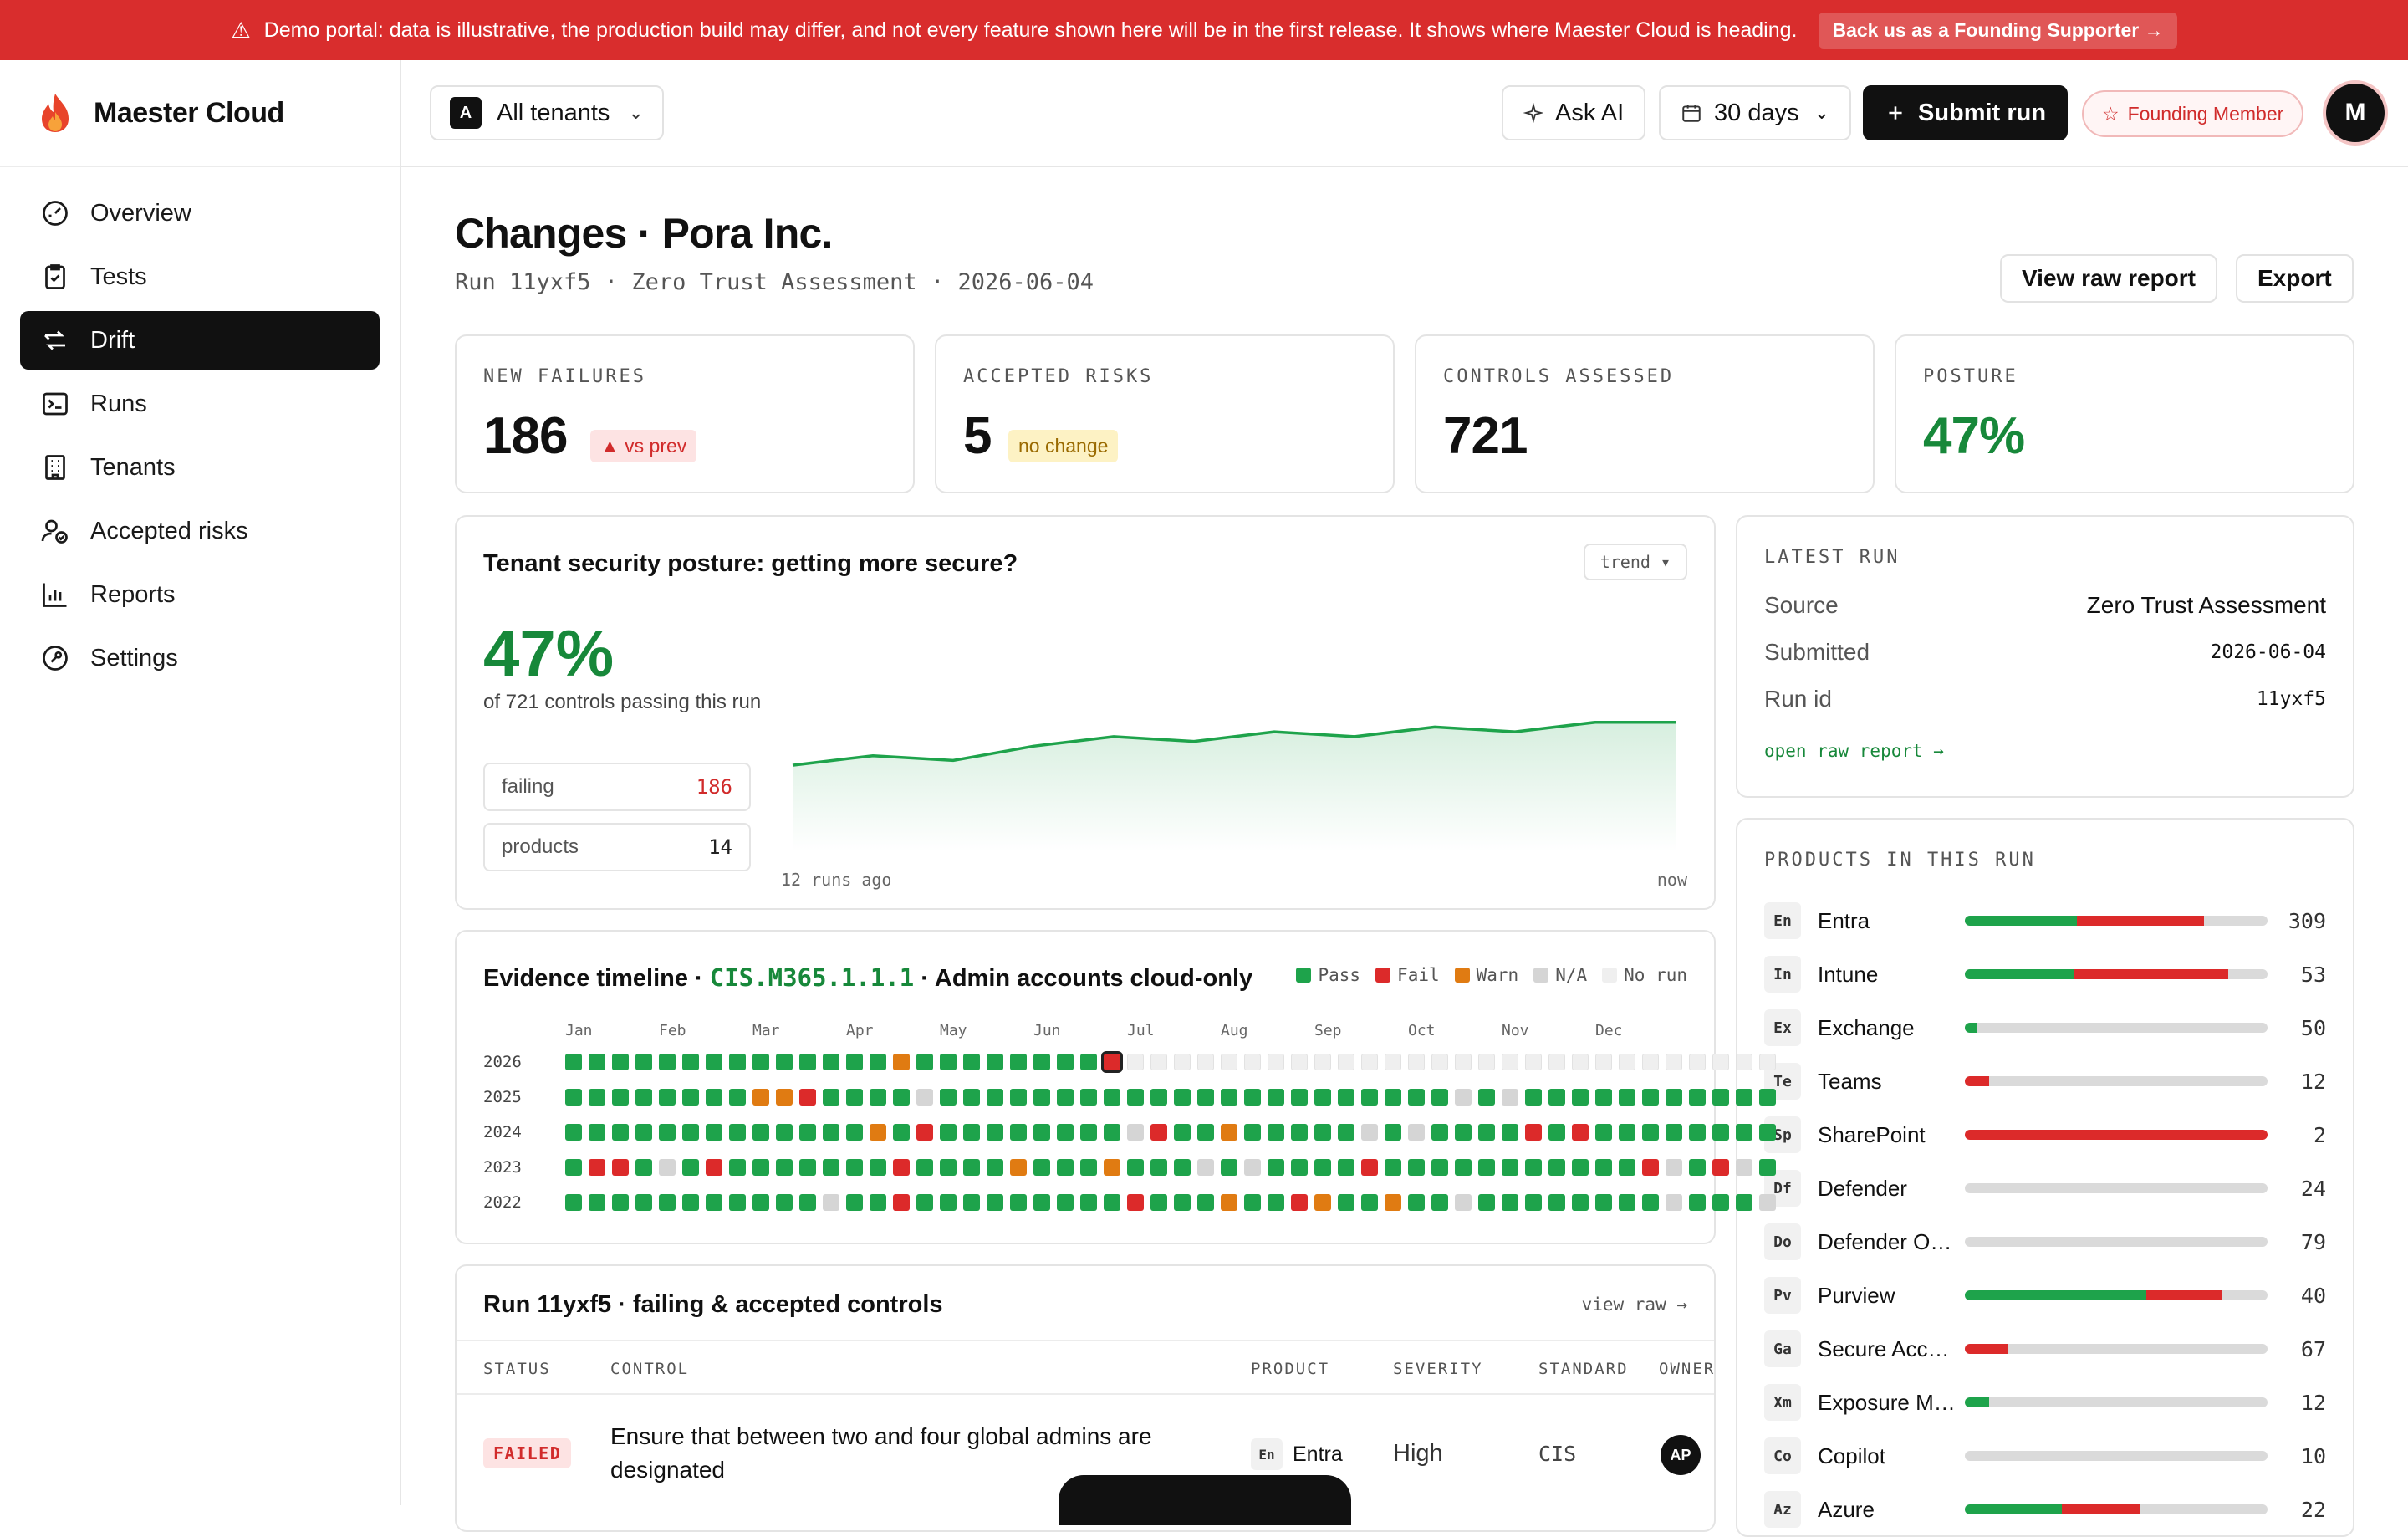 This screenshot has height=1537, width=2408. What do you see at coordinates (200, 404) in the screenshot?
I see `nav-item-runs: Runs` at bounding box center [200, 404].